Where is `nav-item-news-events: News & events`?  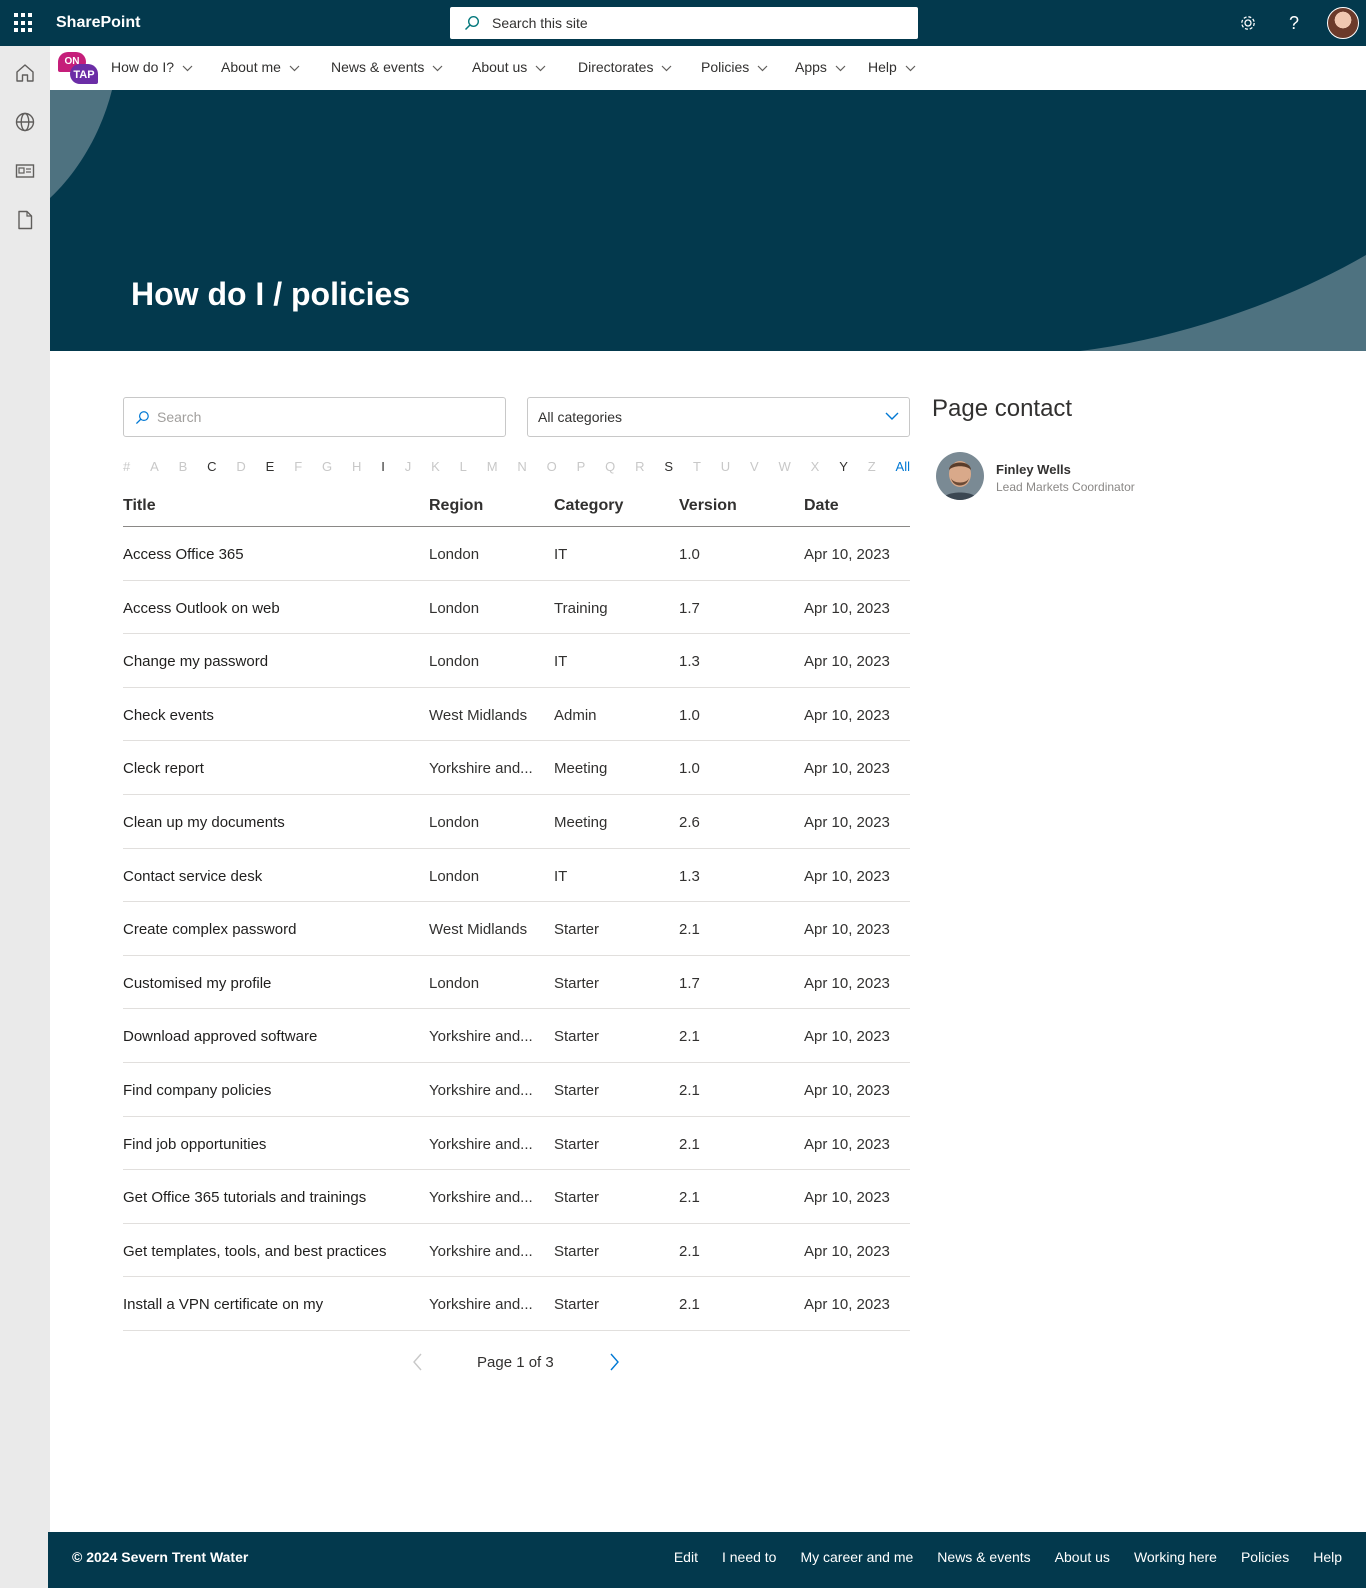 nav-item-news-events: News & events is located at coordinates (387, 67).